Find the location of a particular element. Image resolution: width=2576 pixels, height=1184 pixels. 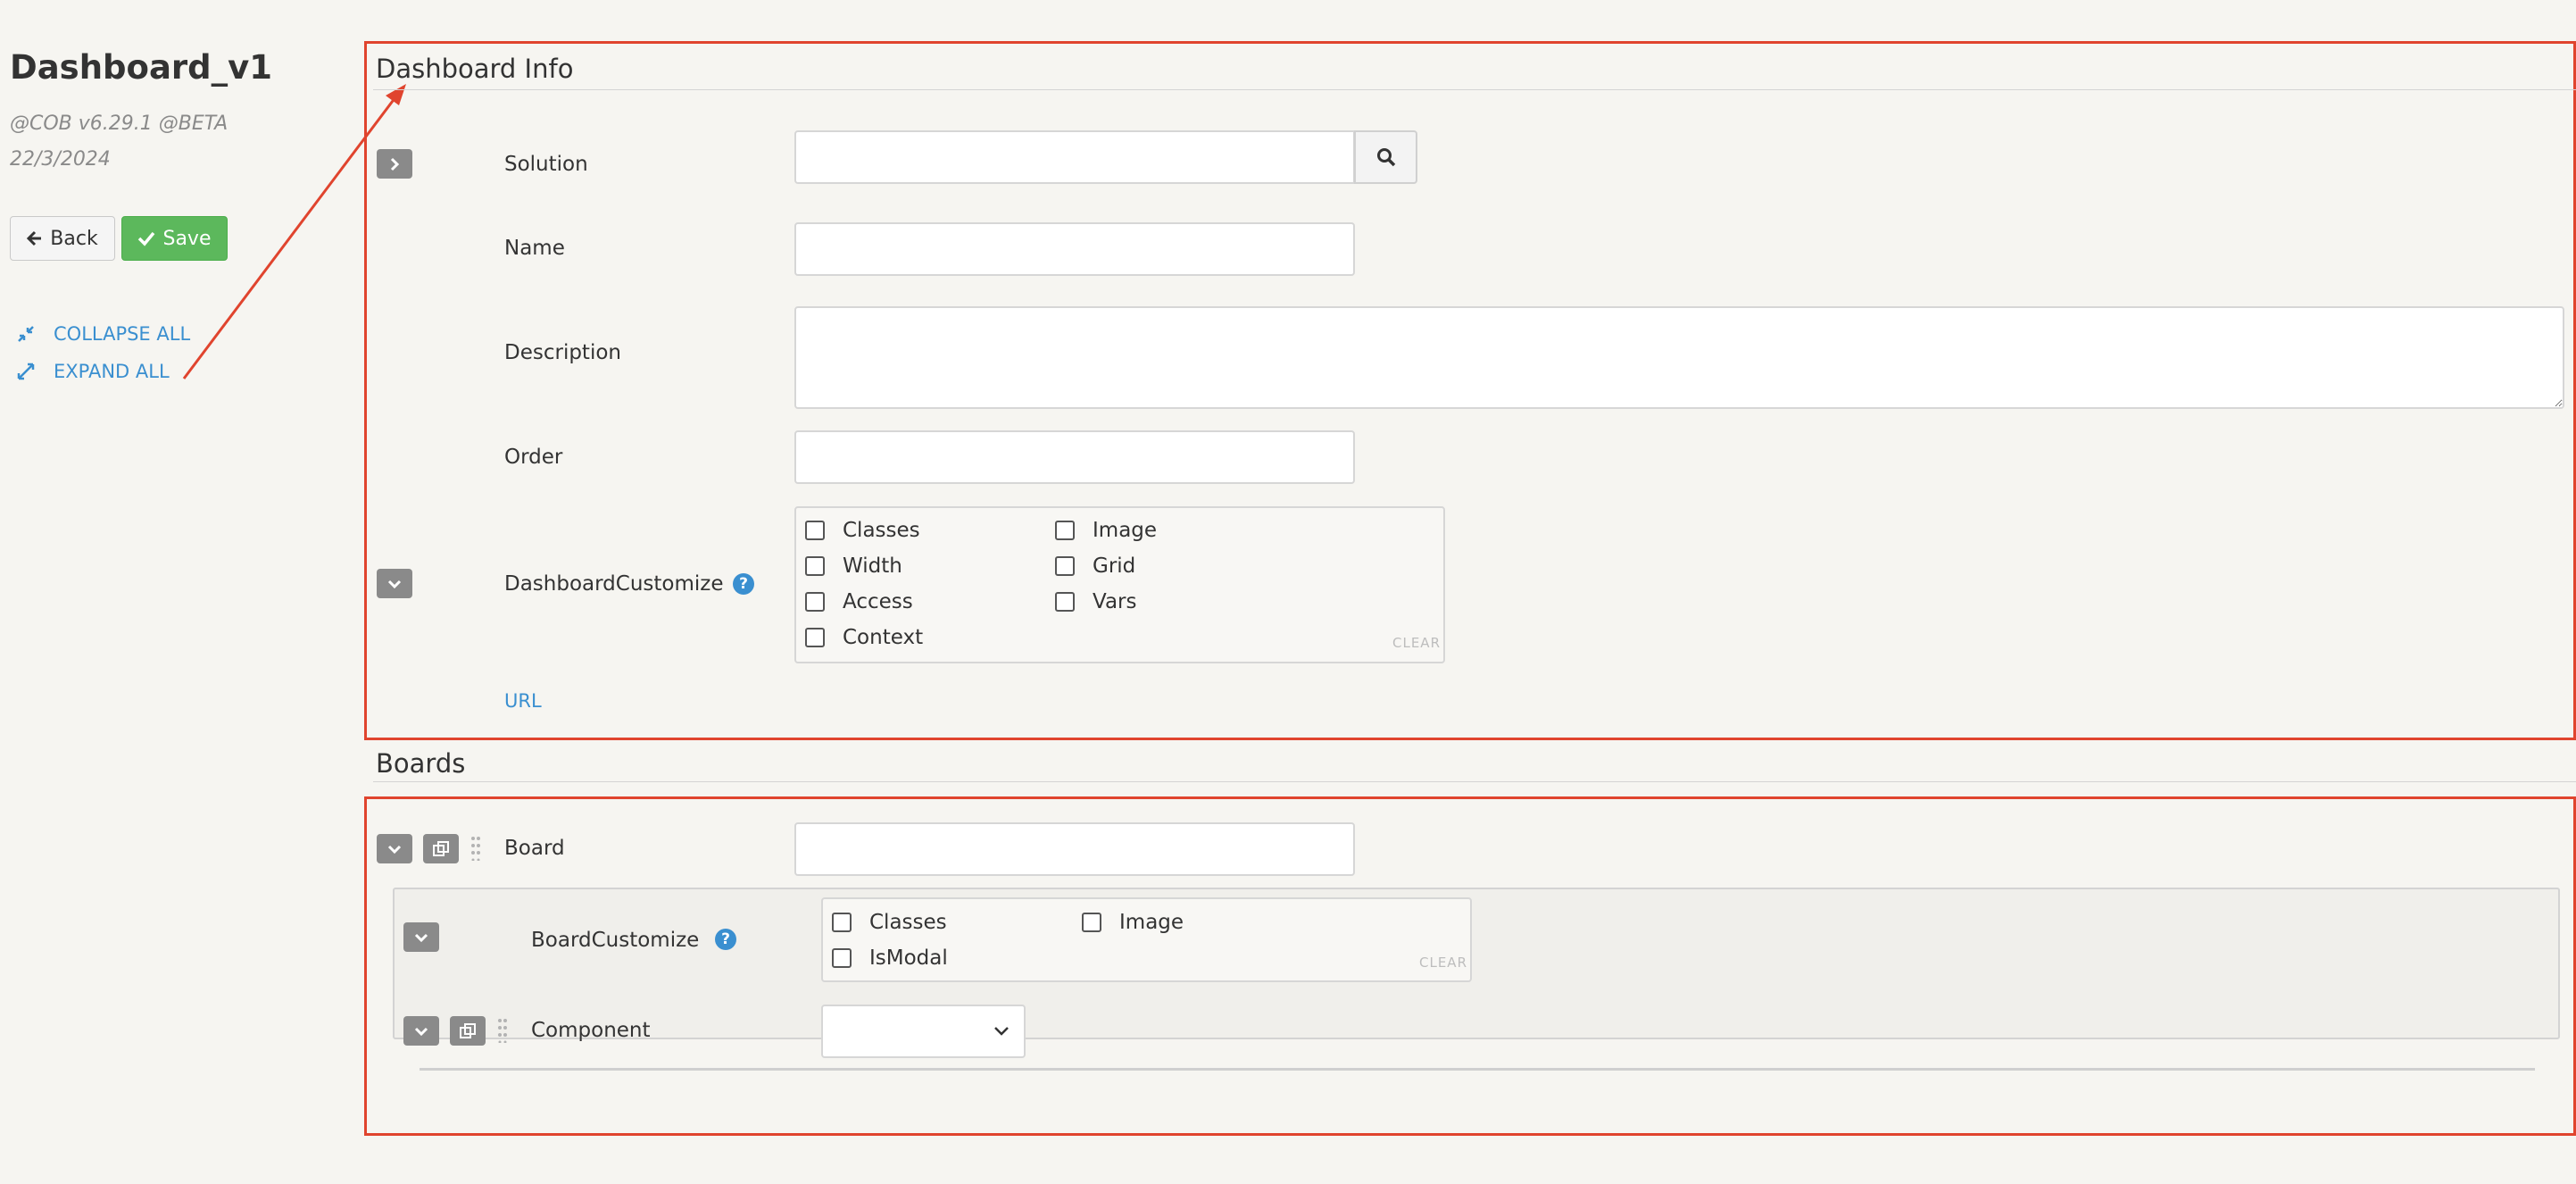

expand-all-link: EXPAND ALL is located at coordinates (93, 371).